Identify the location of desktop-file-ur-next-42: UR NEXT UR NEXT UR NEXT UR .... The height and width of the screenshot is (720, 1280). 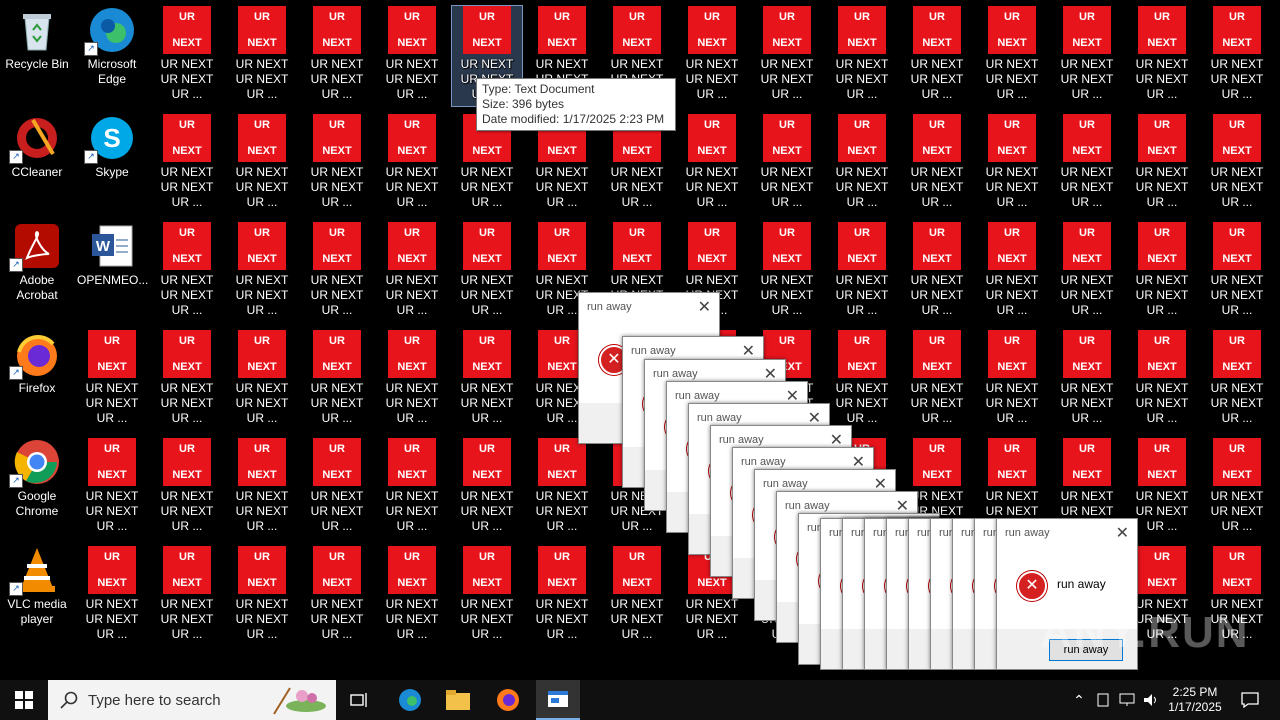
(1087, 272).